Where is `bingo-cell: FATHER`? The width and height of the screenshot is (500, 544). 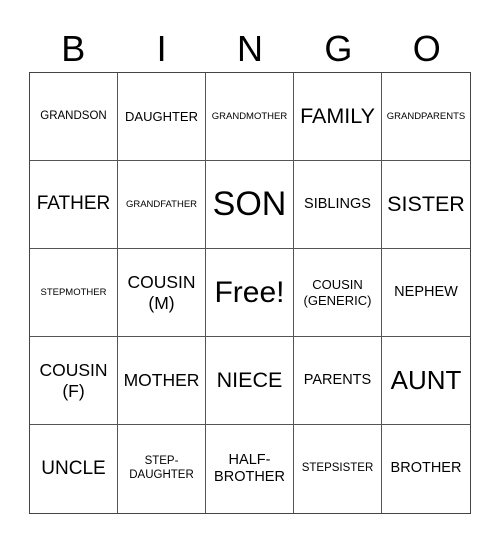
bingo-cell: FATHER is located at coordinates (74, 205).